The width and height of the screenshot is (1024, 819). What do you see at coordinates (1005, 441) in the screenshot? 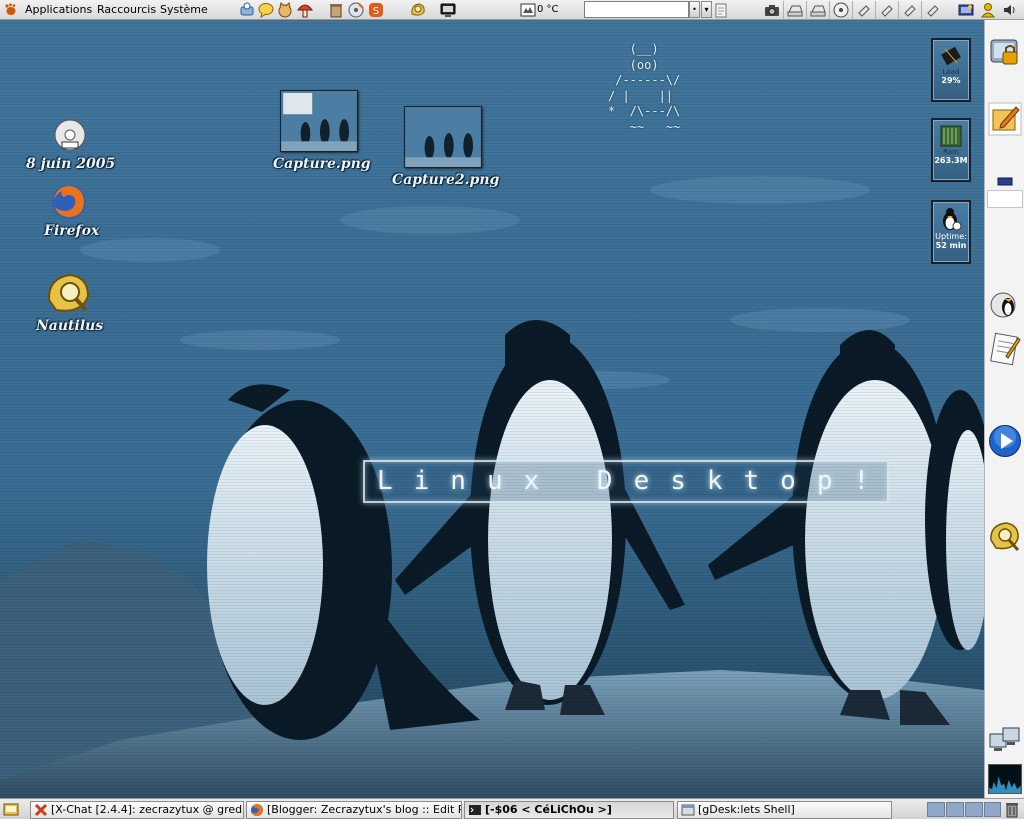
I see `play-icon` at bounding box center [1005, 441].